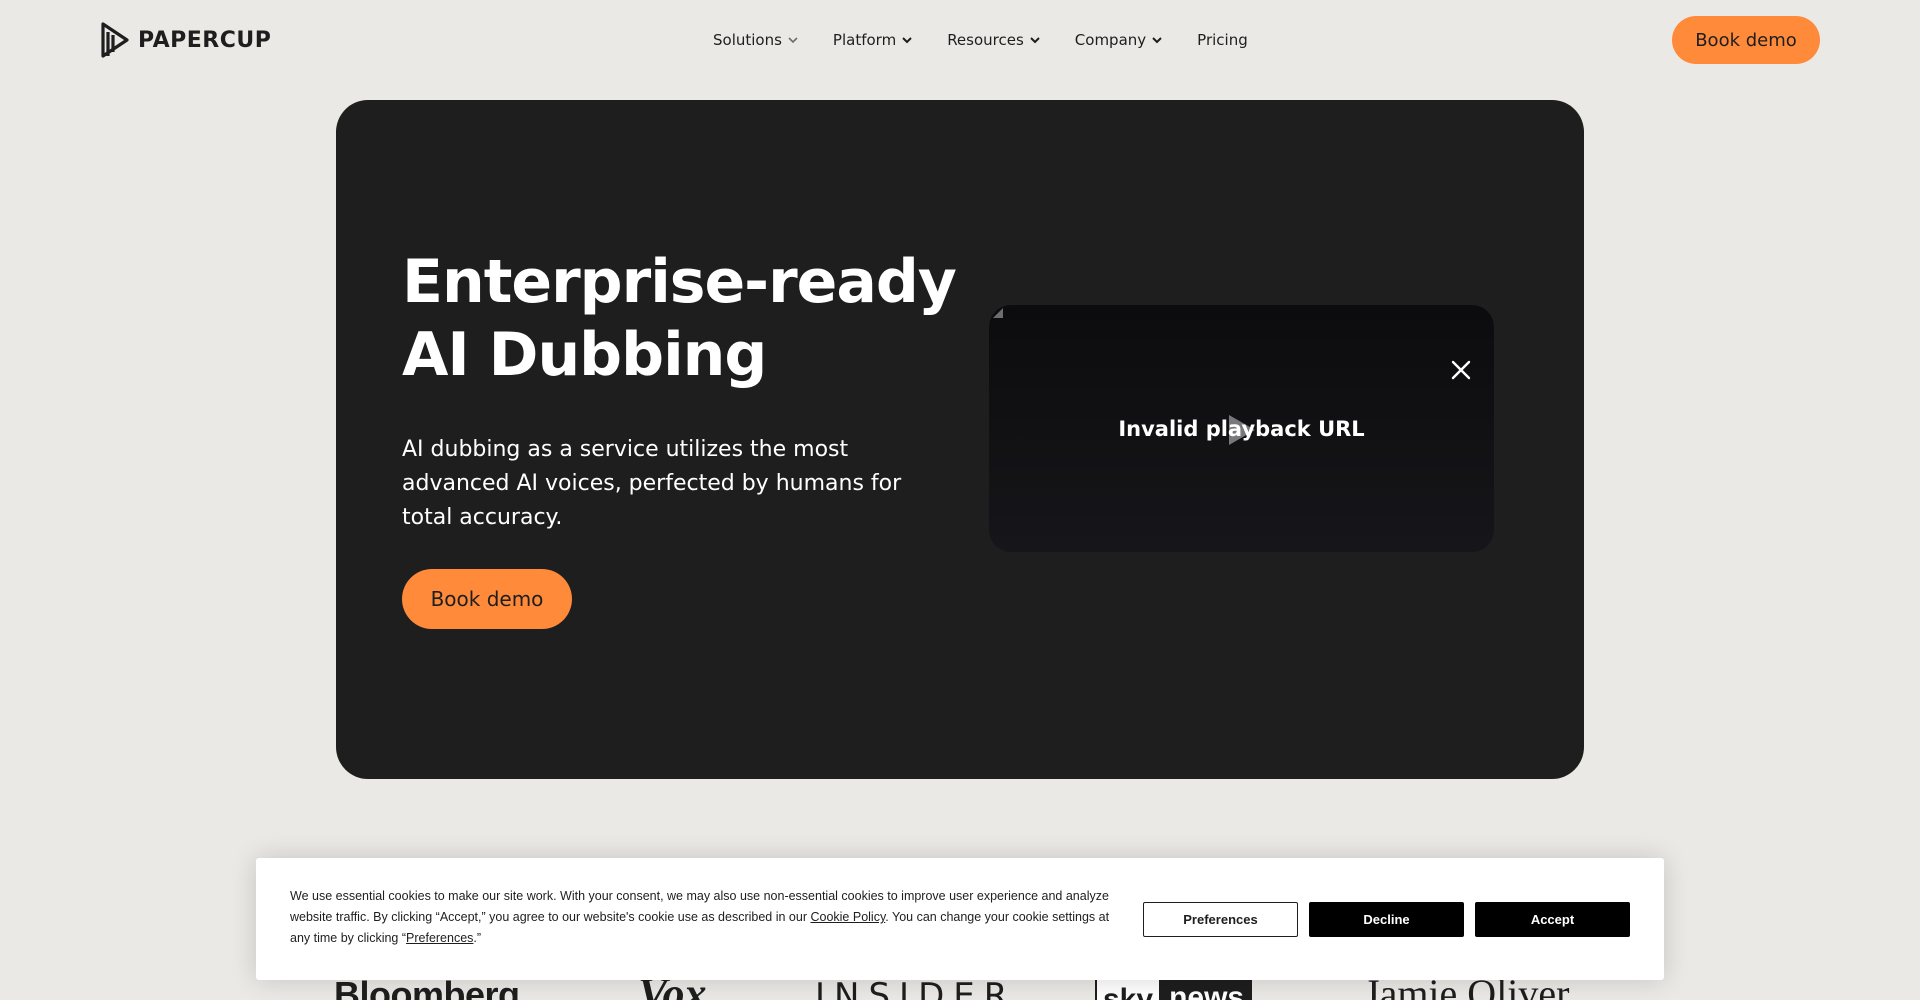 The height and width of the screenshot is (1000, 1920). I want to click on sky-news-logo-news: news, so click(1207, 989).